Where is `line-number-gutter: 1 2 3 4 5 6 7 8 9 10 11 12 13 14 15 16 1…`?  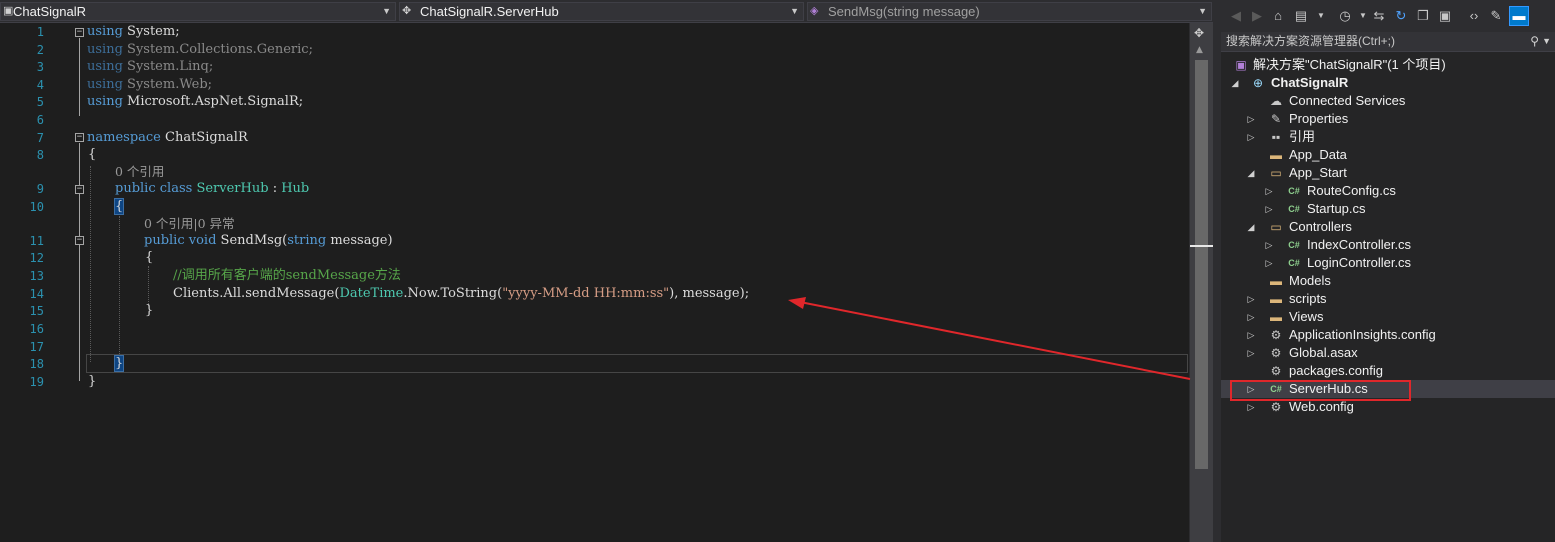 line-number-gutter: 1 2 3 4 5 6 7 8 9 10 11 12 13 14 15 16 1… is located at coordinates (42, 282).